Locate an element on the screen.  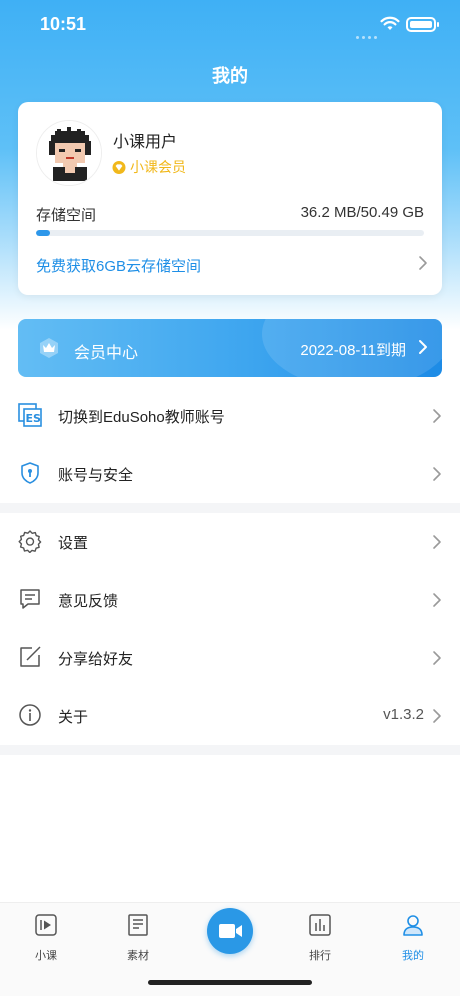
menu-label: 意见反馈 is located at coordinates (88, 601).